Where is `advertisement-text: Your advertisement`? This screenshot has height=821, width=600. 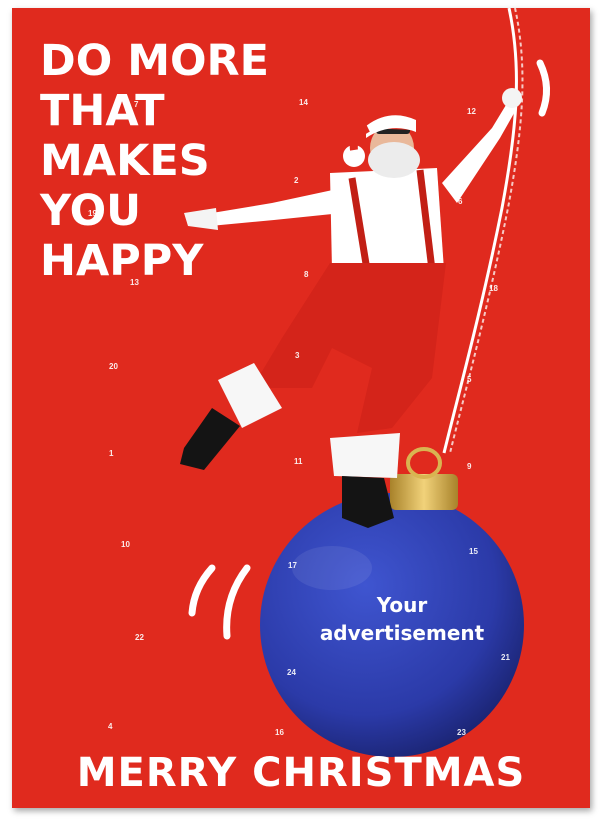
advertisement-text: Your advertisement is located at coordinates (402, 619).